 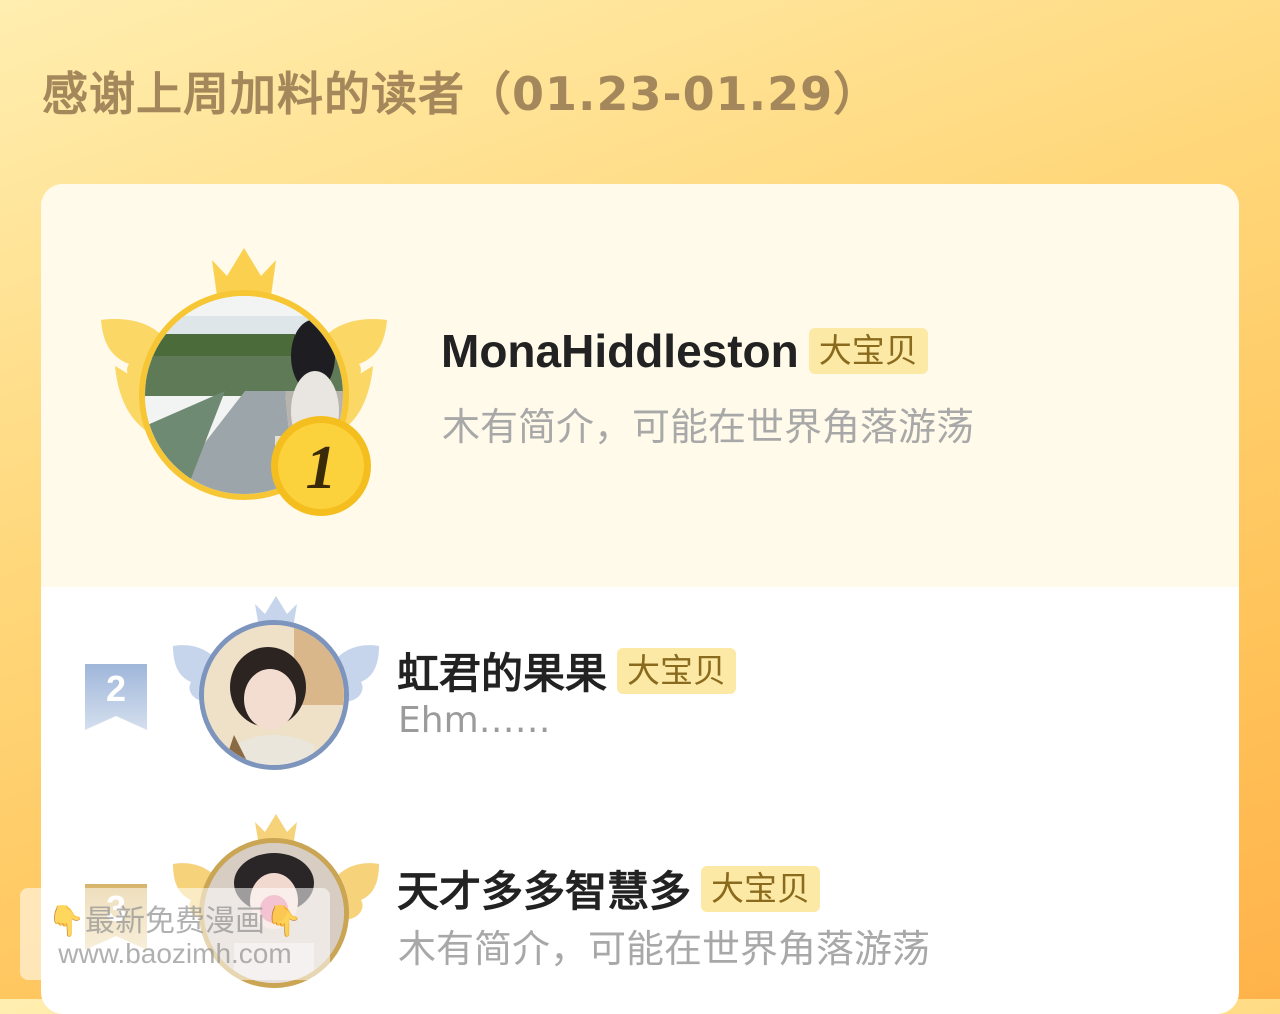 What do you see at coordinates (175, 953) in the screenshot?
I see `watermark-url: www.baozimh.com` at bounding box center [175, 953].